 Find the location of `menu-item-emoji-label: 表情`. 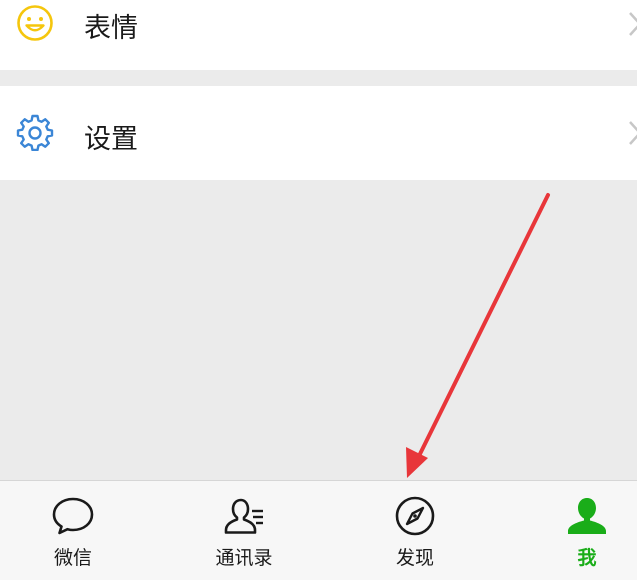

menu-item-emoji-label: 表情 is located at coordinates (111, 28).